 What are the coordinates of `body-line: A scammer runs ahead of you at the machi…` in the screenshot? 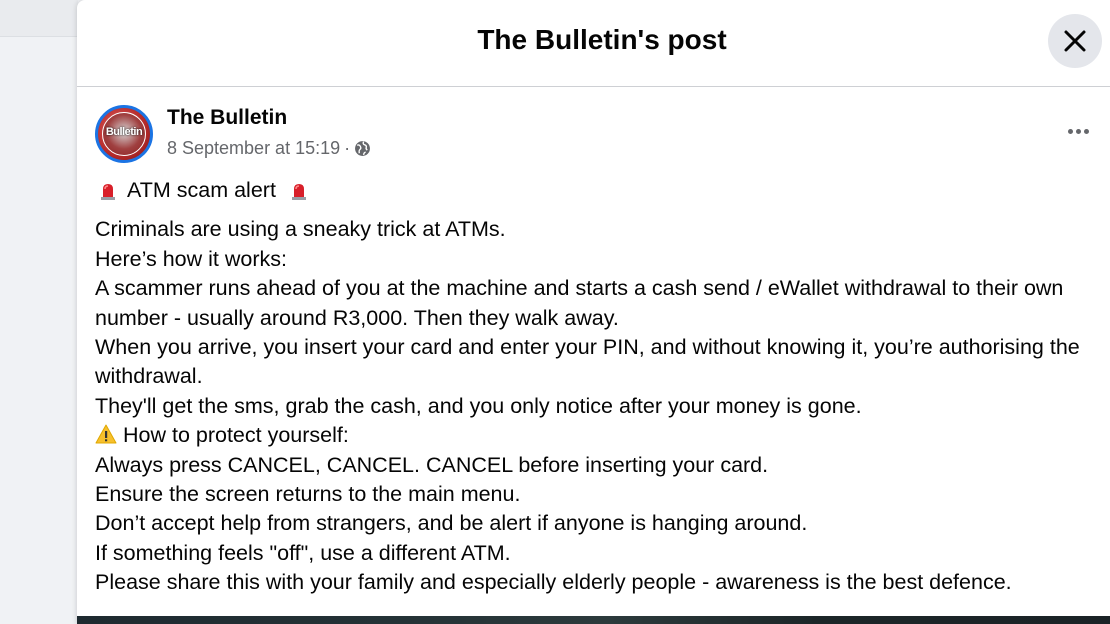 It's located at (579, 303).